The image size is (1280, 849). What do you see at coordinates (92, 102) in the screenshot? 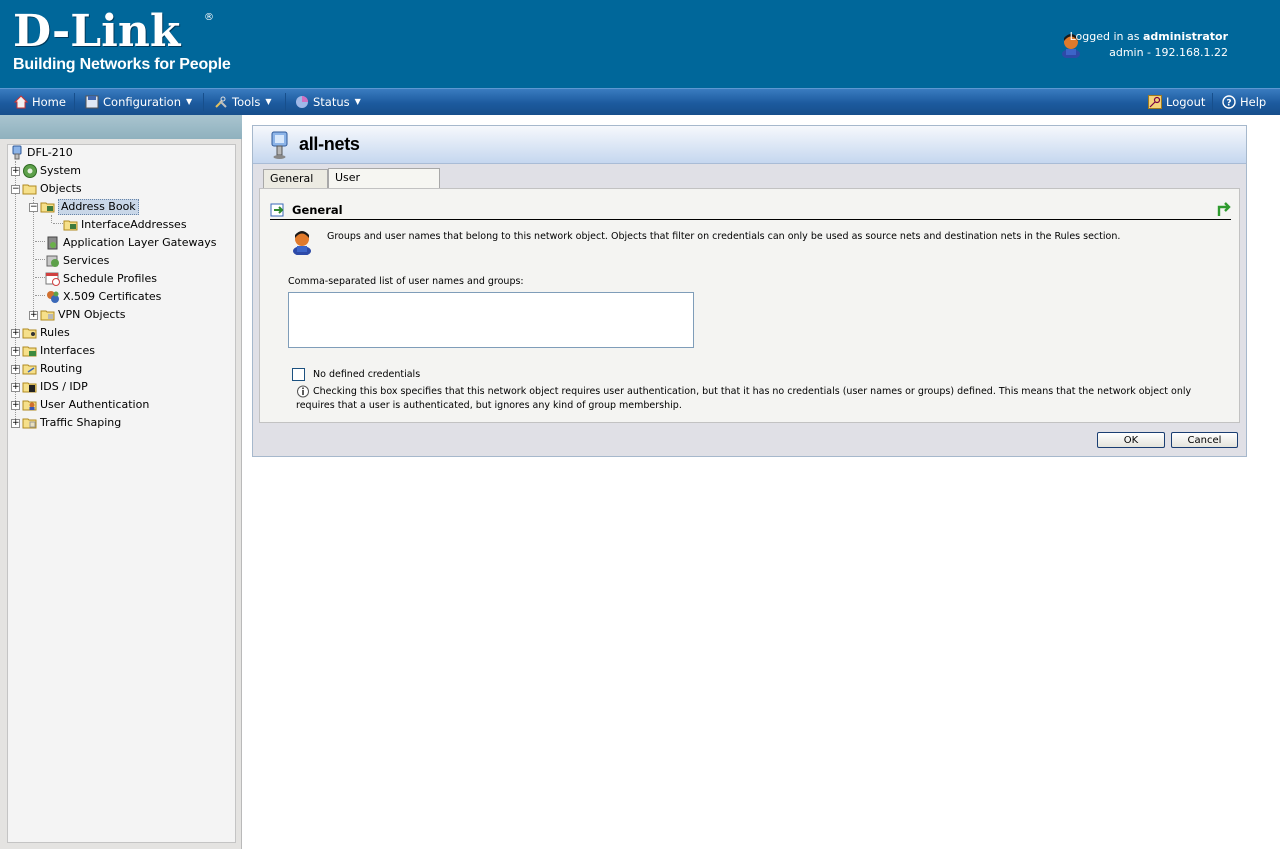
I see `floppy-disk-icon` at bounding box center [92, 102].